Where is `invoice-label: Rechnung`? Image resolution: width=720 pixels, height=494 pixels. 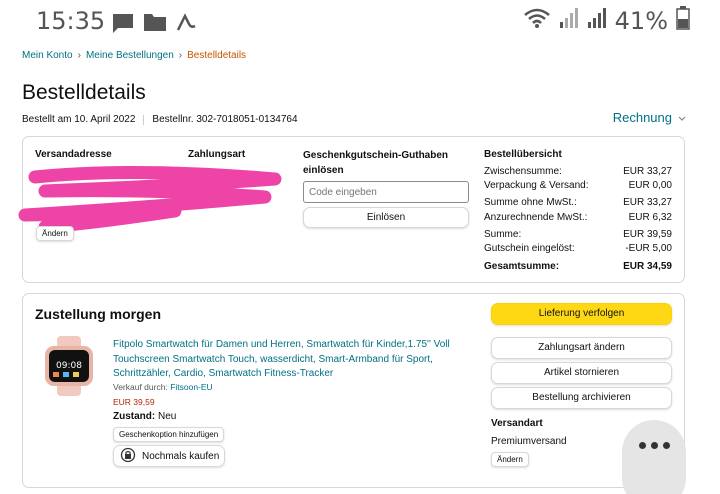 invoice-label: Rechnung is located at coordinates (642, 117).